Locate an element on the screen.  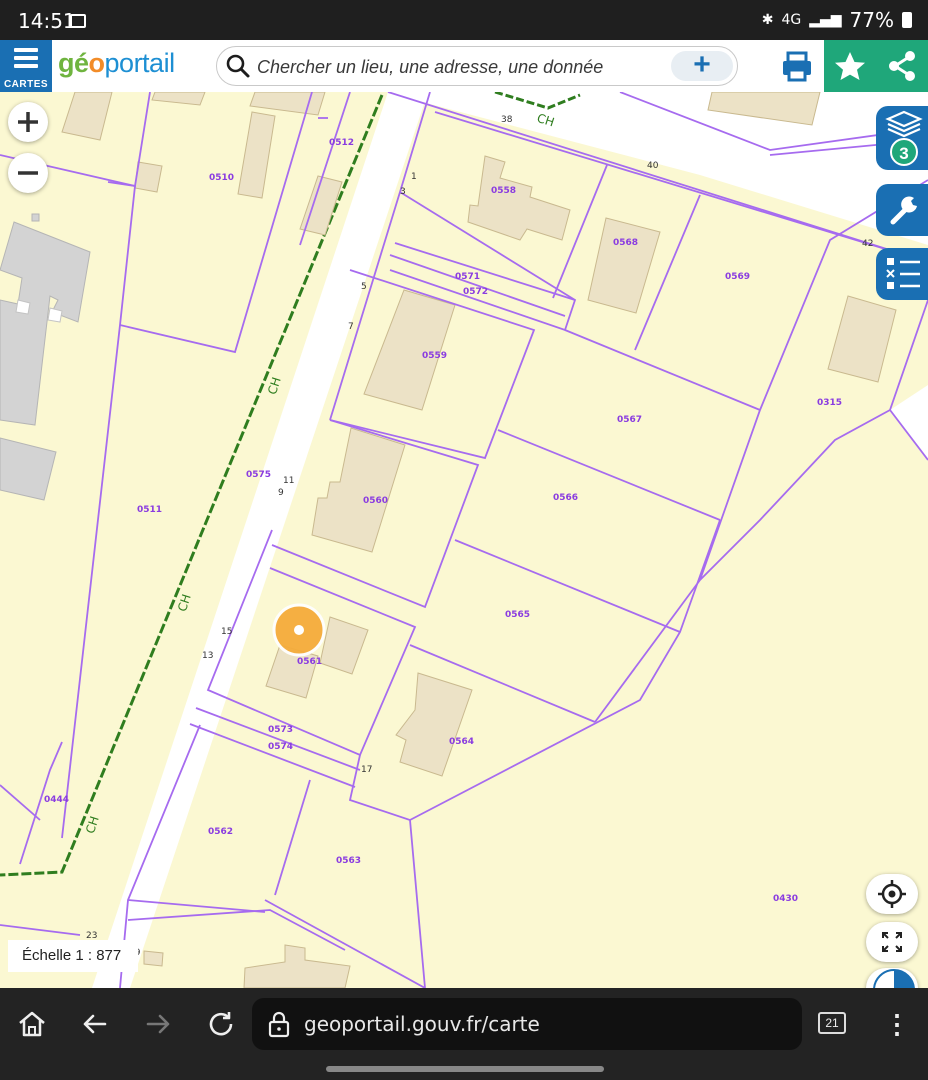
search-bar: + is located at coordinates (477, 66).